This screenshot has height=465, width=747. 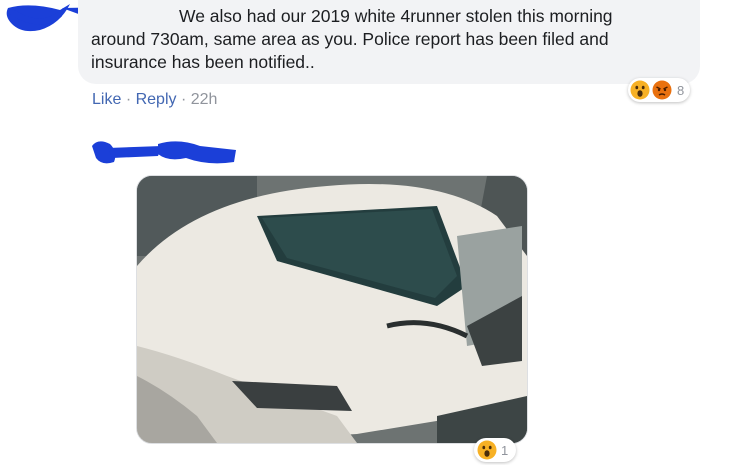 I want to click on comment-actions: Like · Reply · 22h, so click(x=154, y=100).